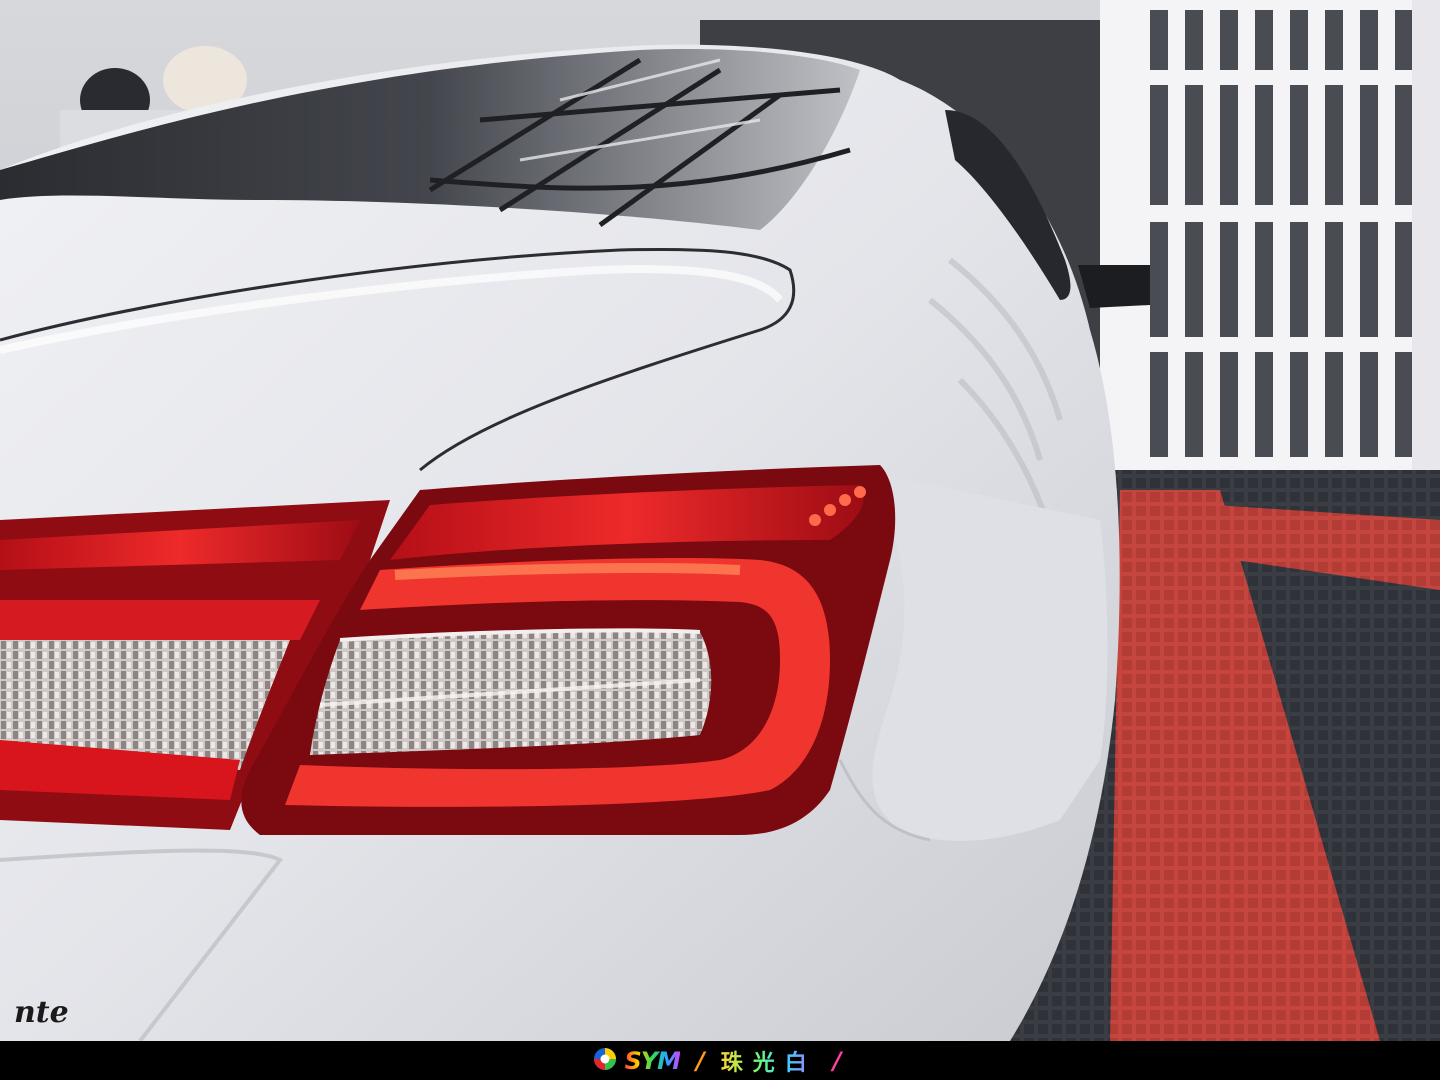  I want to click on trunk-badge: nte, so click(45, 1015).